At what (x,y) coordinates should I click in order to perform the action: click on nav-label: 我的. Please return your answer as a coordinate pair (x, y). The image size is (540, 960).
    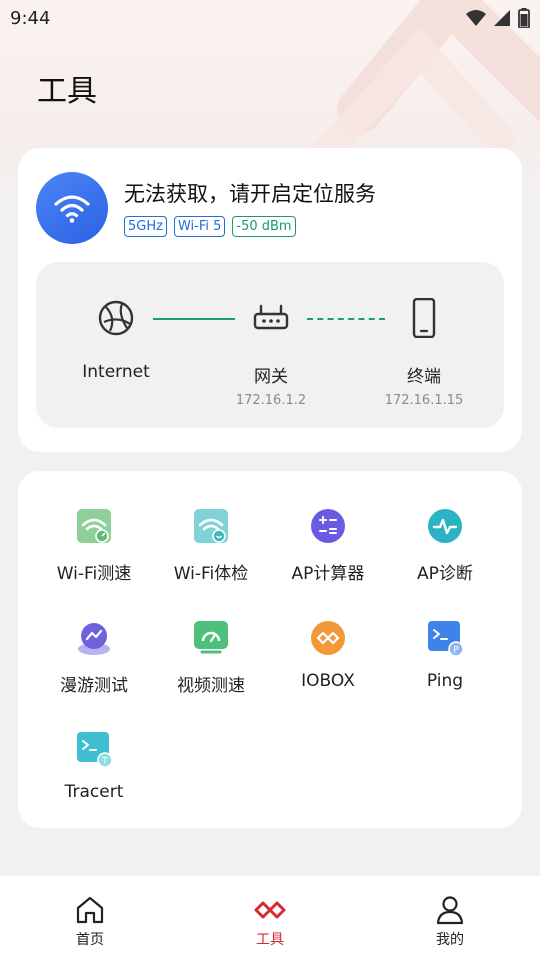
    Looking at the image, I should click on (450, 940).